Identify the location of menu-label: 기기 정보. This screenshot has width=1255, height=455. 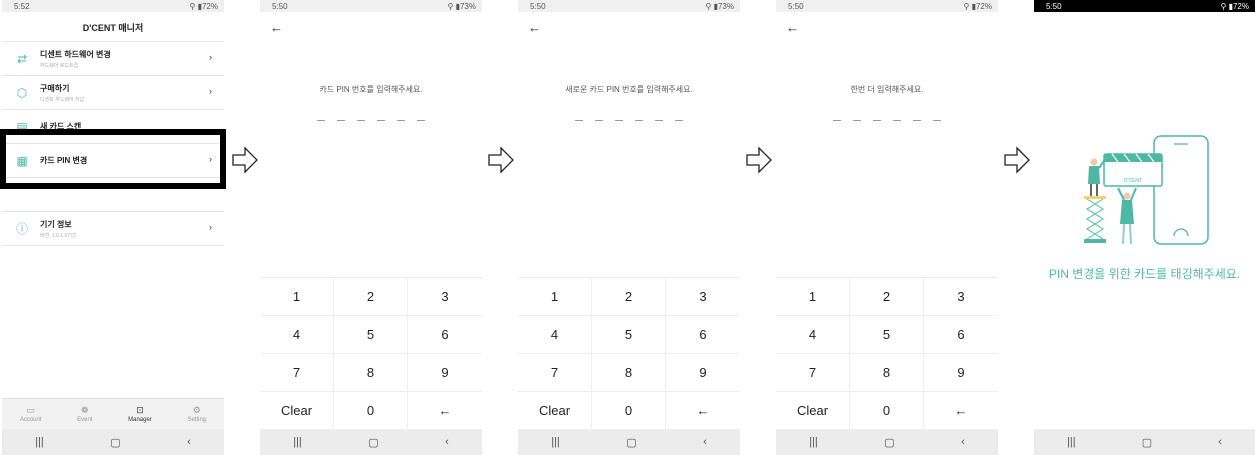
(56, 224).